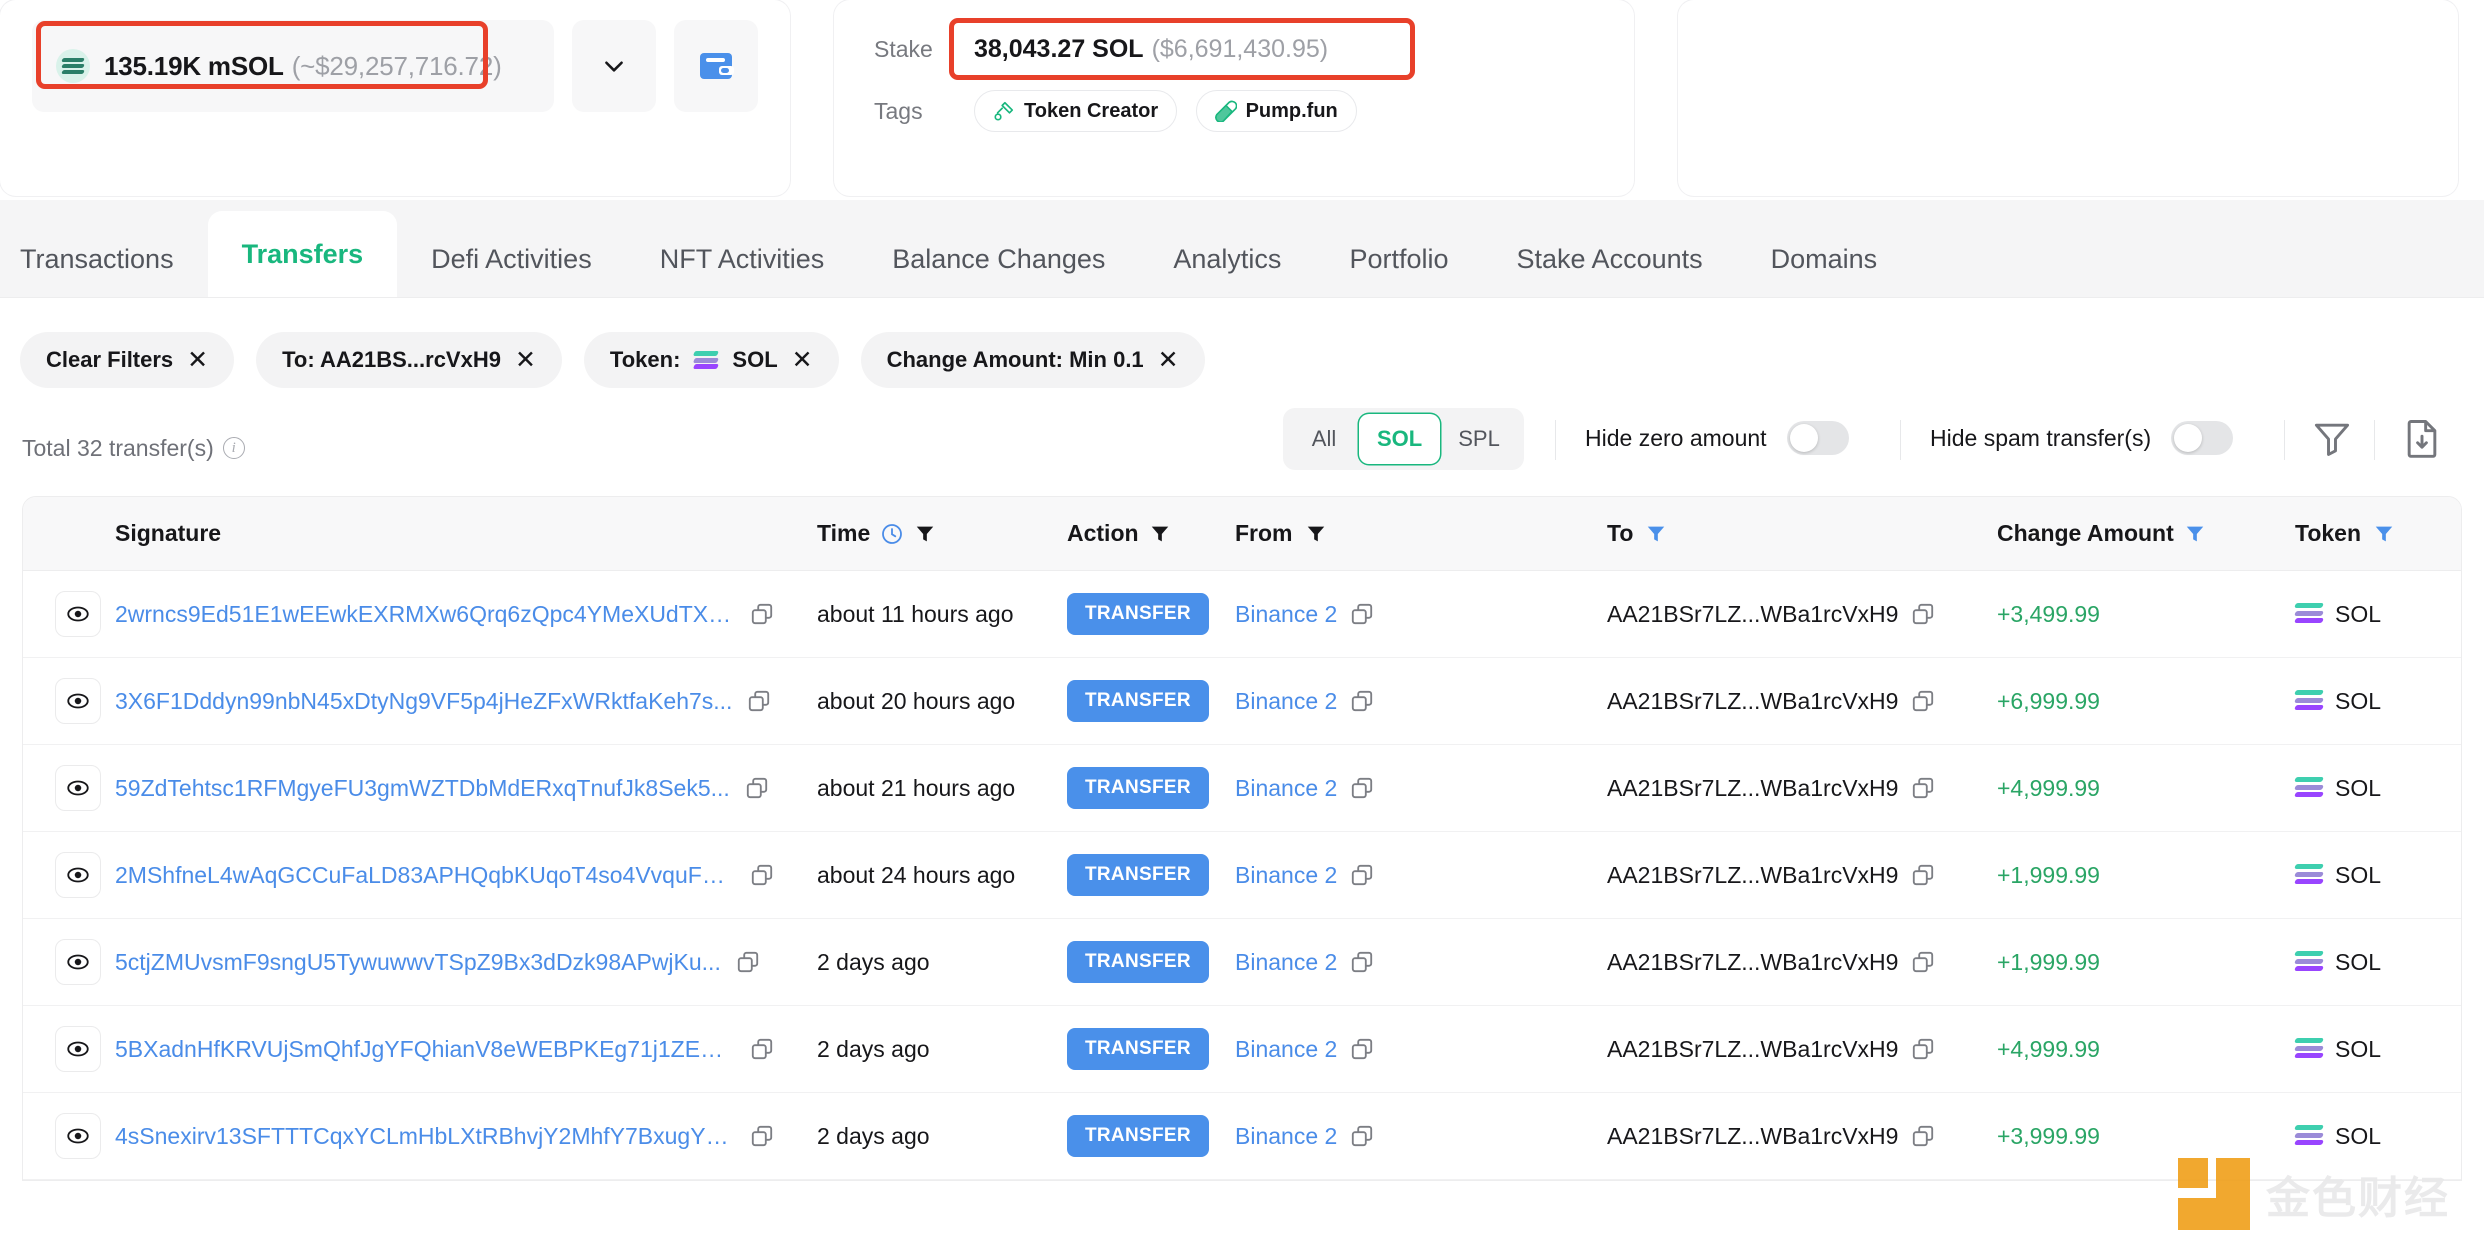 The image size is (2484, 1244). I want to click on tag-token-creator: Token Creator, so click(1076, 111).